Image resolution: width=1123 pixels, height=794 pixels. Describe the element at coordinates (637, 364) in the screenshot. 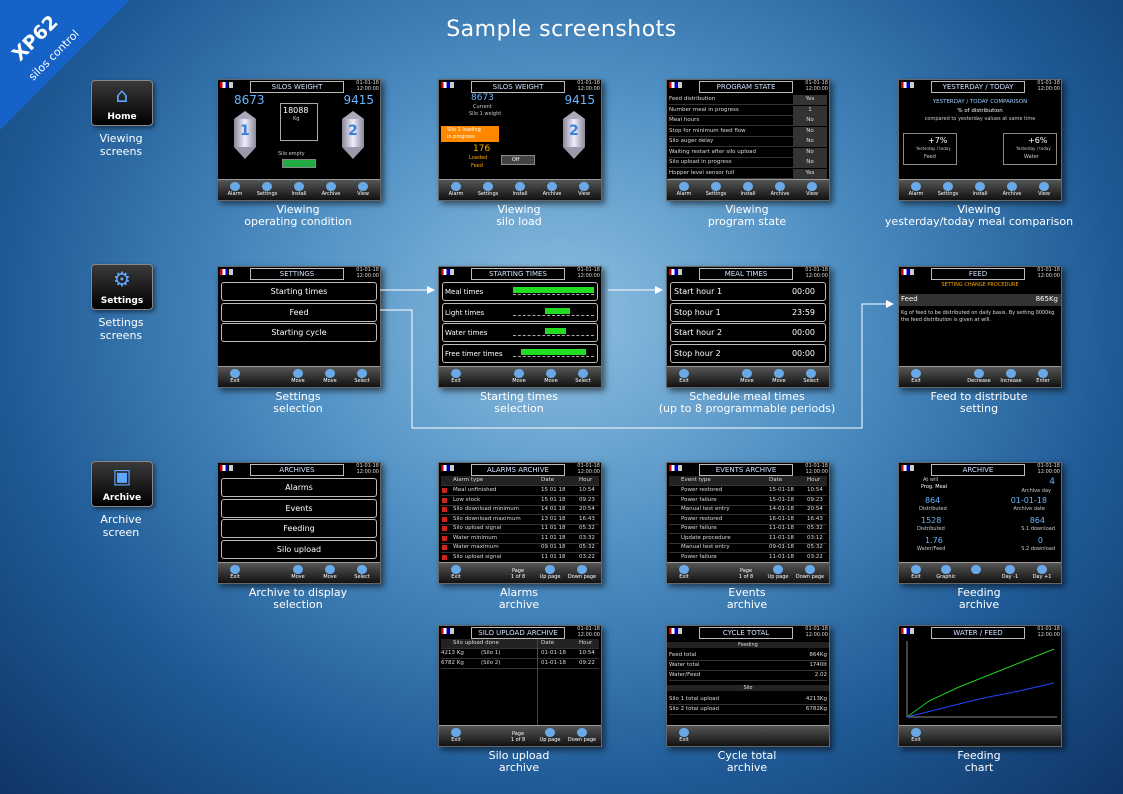

I see `arrow-feed-to-feedsetting` at that location.